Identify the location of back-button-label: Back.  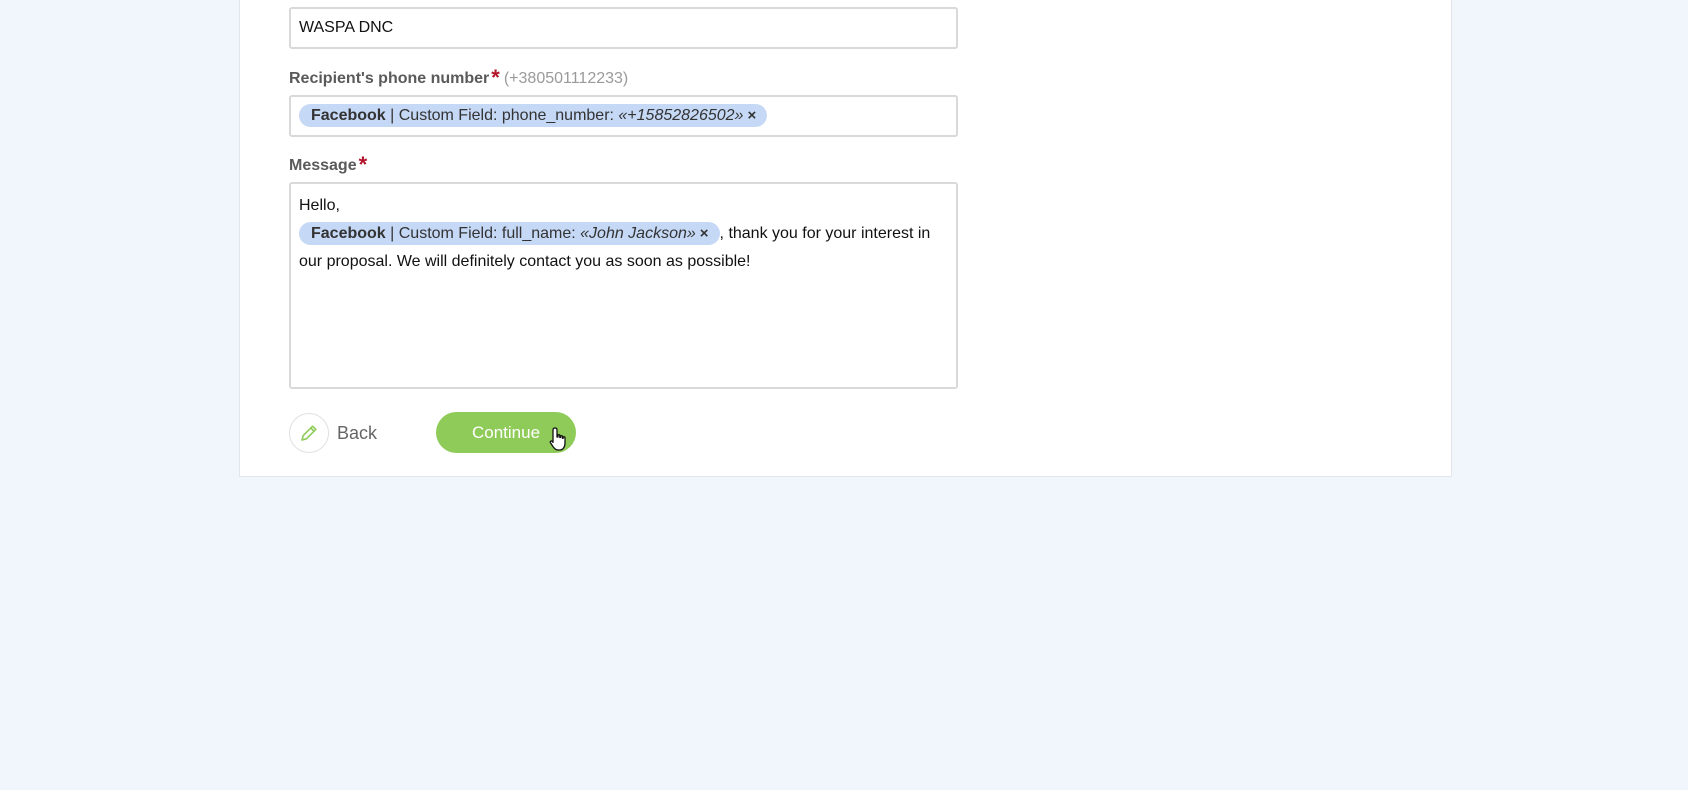
(357, 432).